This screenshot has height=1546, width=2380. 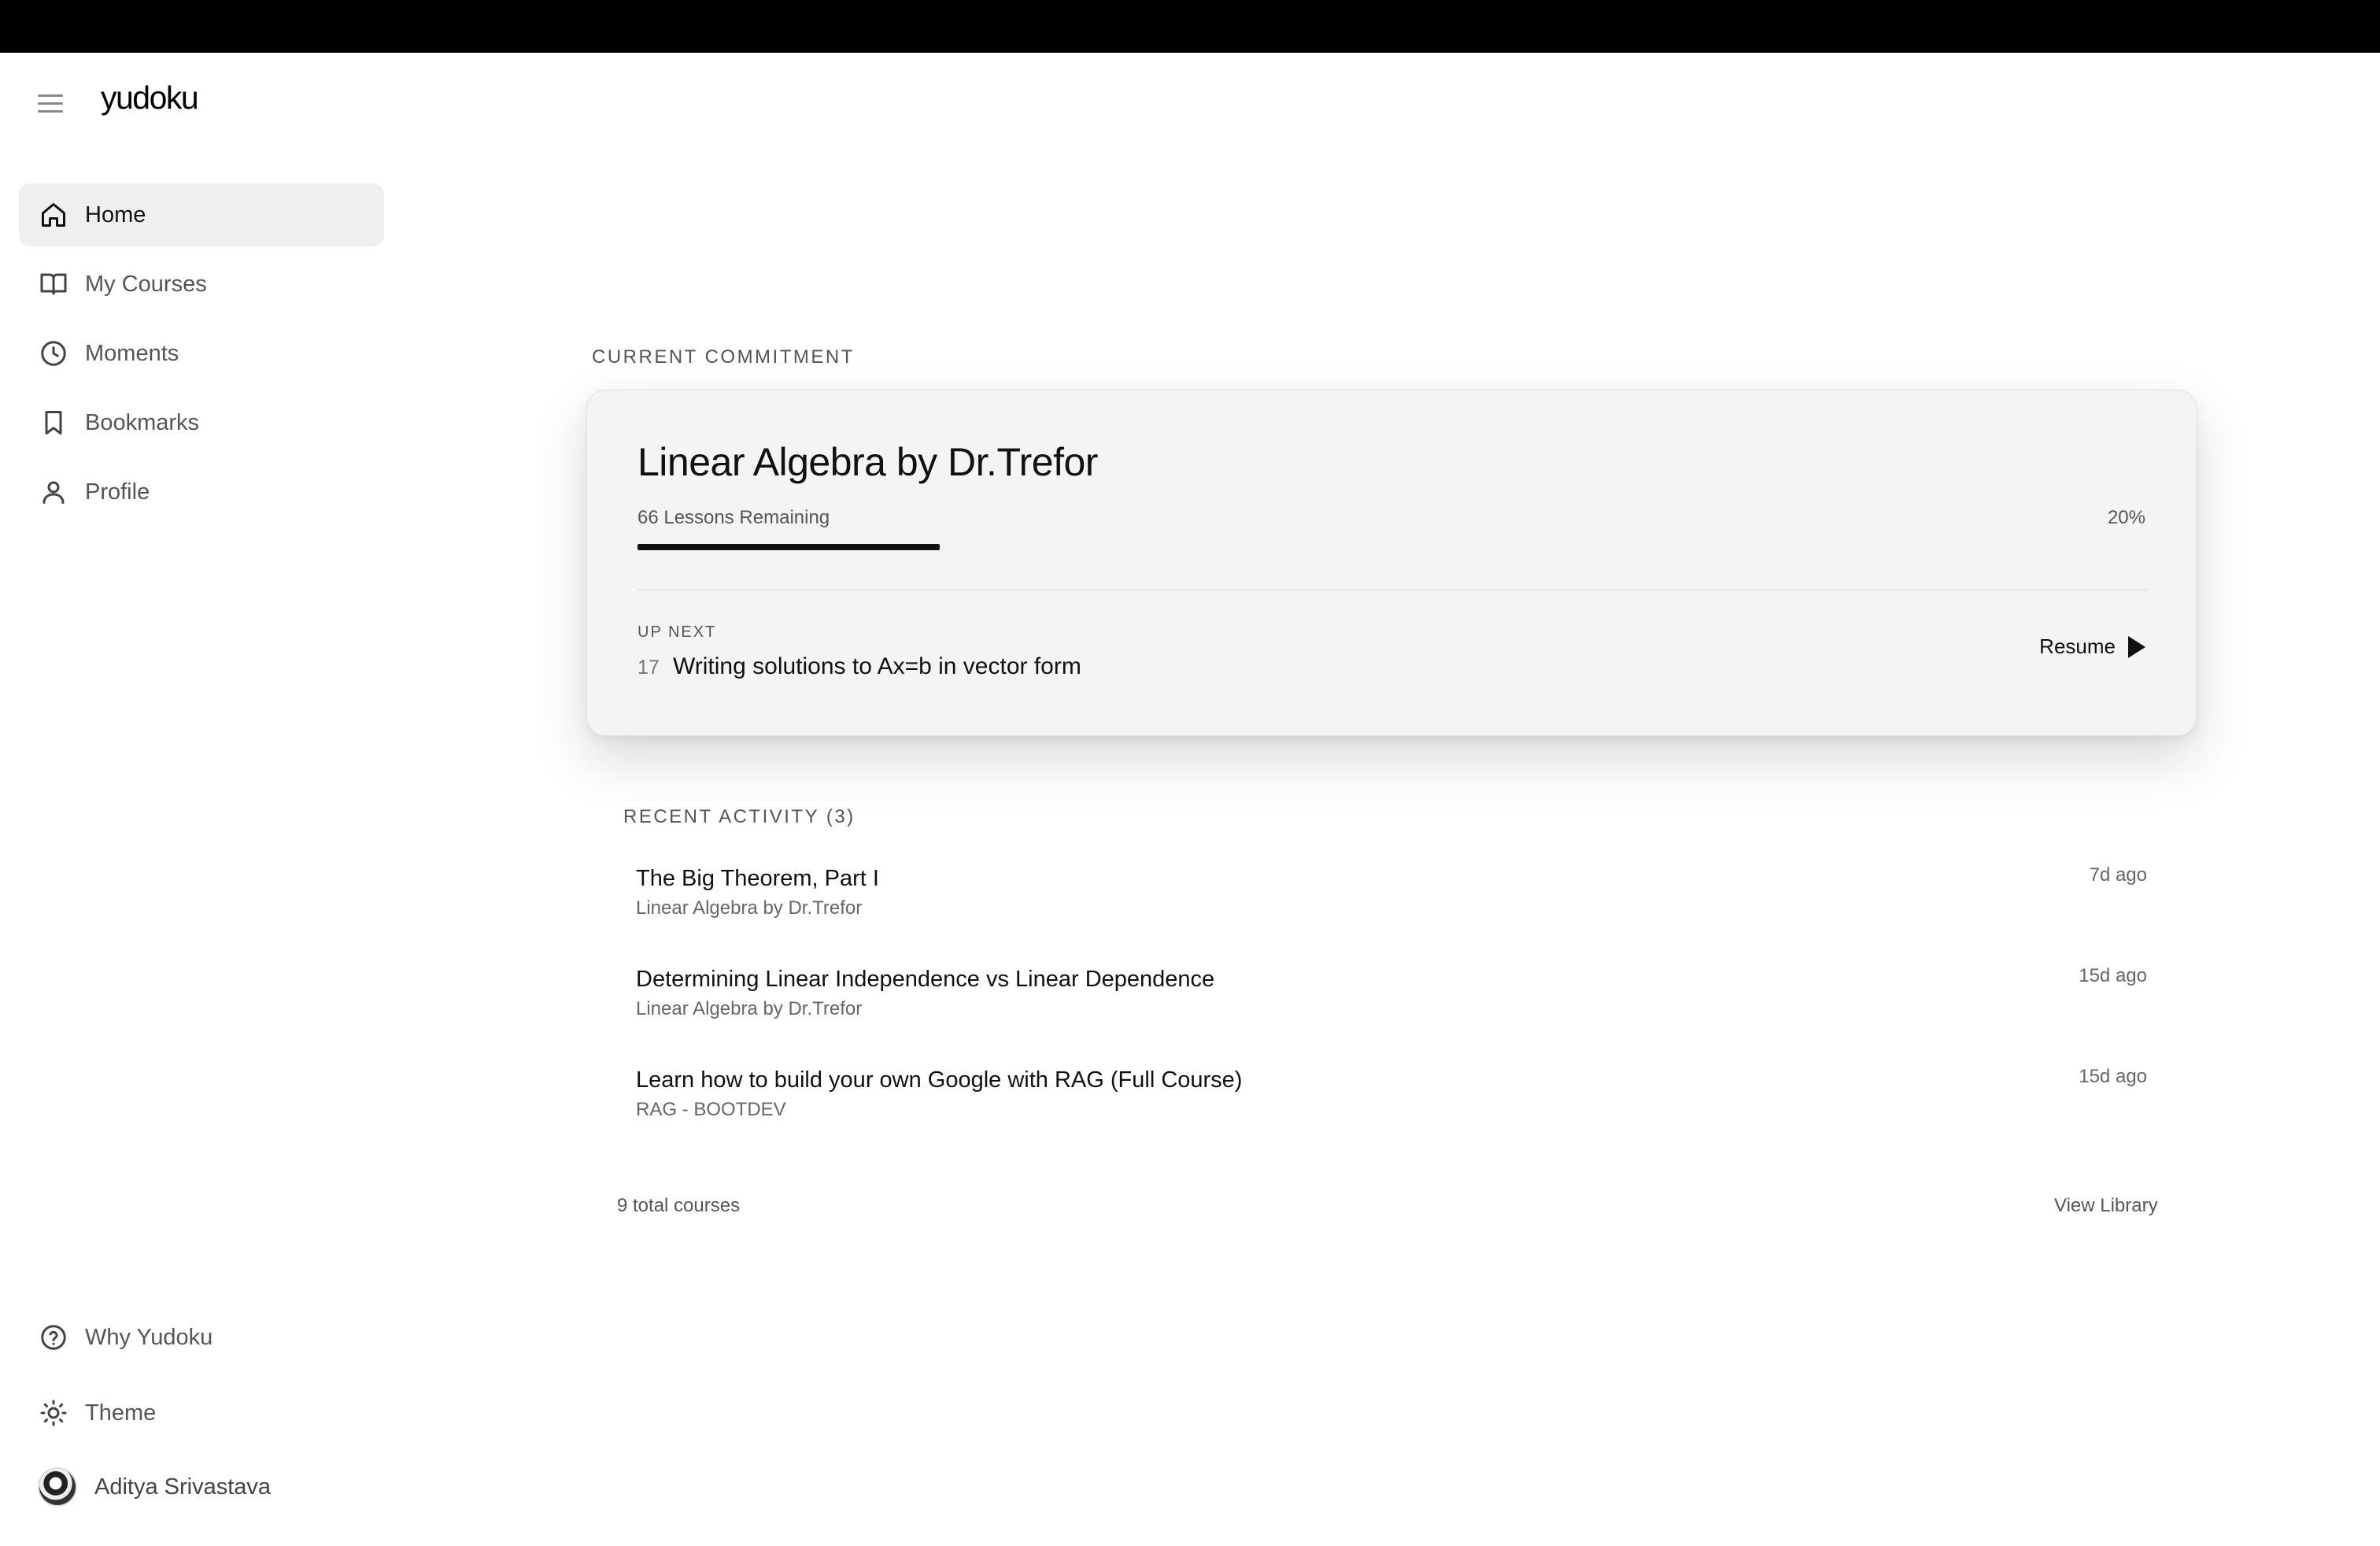 I want to click on resume-label: Resume, so click(x=2077, y=646).